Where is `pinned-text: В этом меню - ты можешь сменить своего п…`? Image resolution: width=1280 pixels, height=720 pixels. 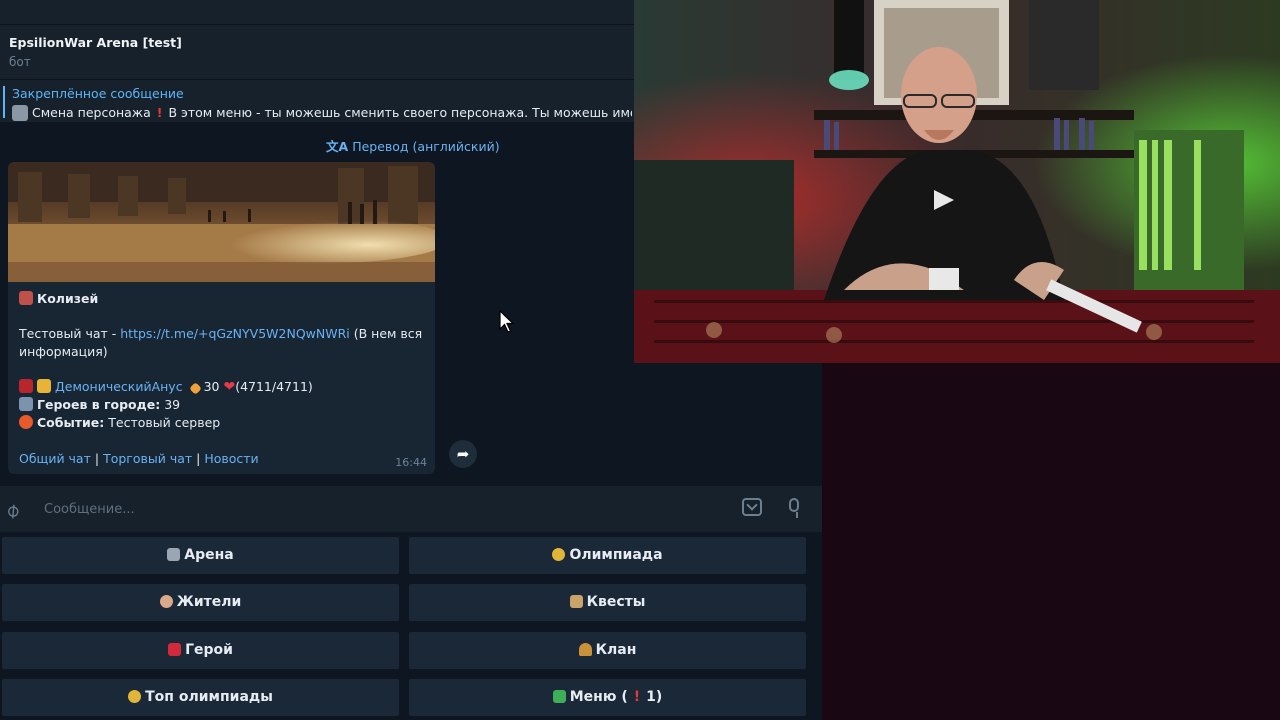 pinned-text: В этом меню - ты можешь сменить своего п… is located at coordinates (400, 112).